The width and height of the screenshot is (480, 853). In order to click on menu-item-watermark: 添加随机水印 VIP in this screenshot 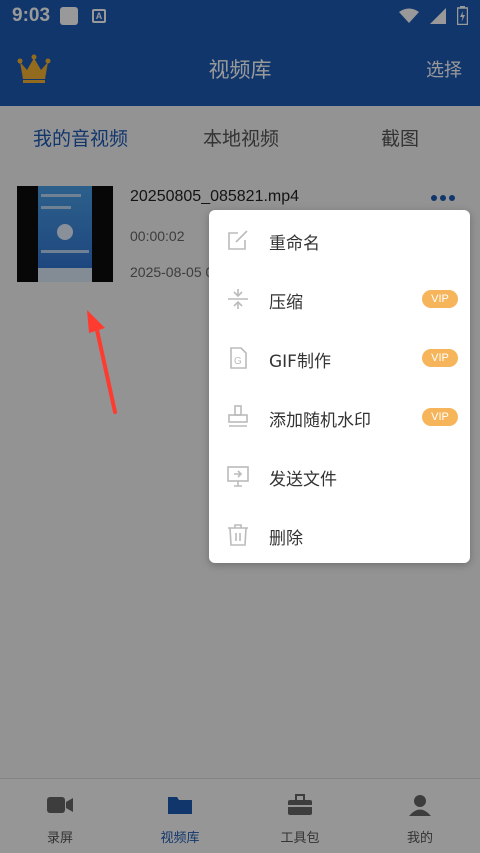, I will do `click(339, 416)`.